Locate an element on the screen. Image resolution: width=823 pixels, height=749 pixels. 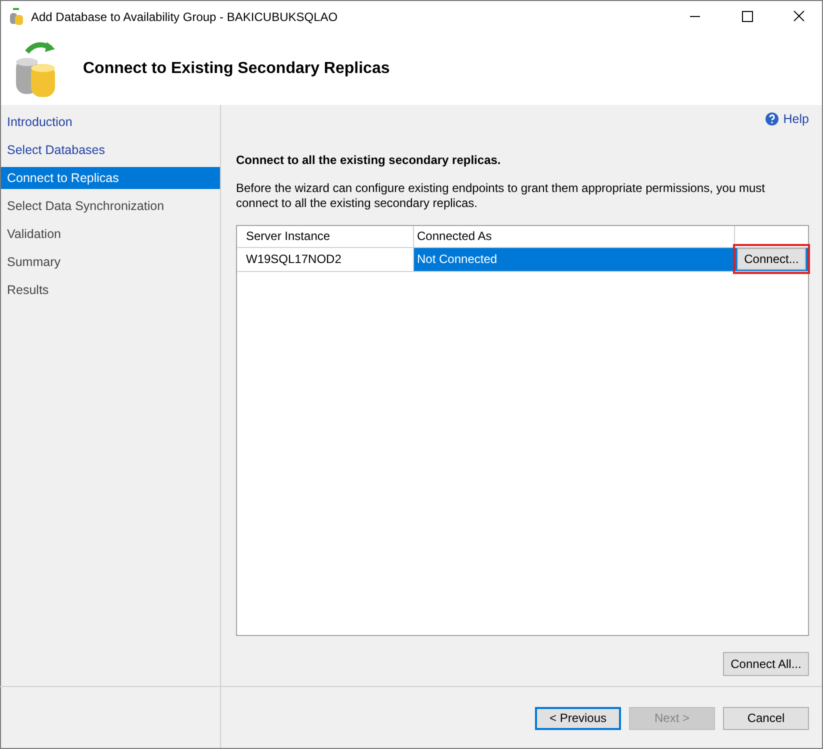
wizard-button: Cancel is located at coordinates (766, 718).